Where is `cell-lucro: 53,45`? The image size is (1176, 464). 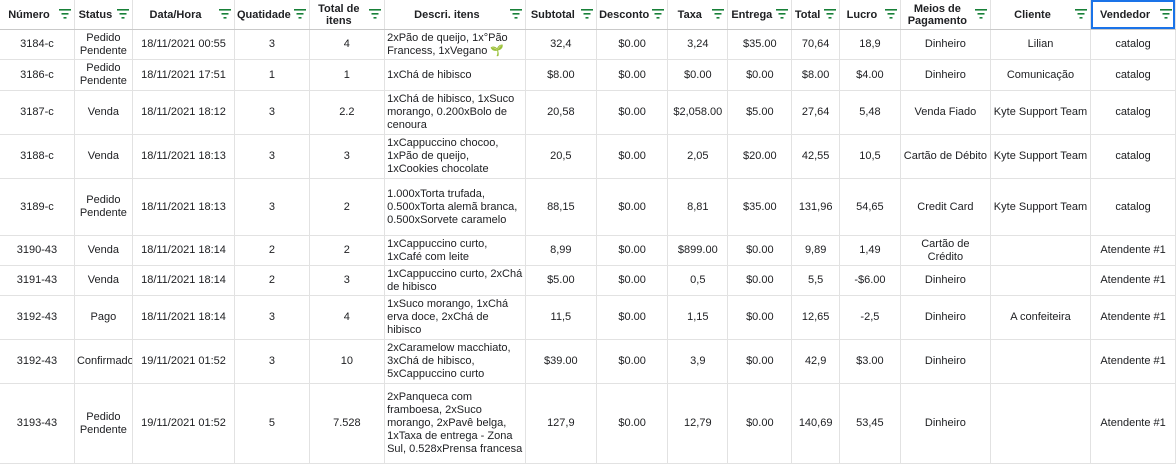
cell-lucro: 53,45 is located at coordinates (870, 423).